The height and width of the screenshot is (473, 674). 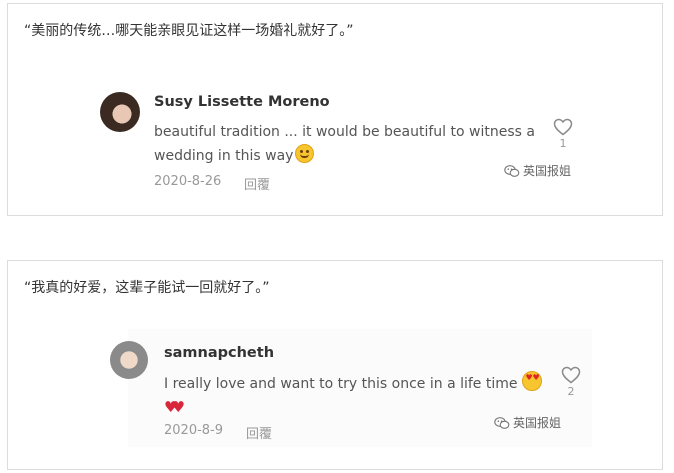 What do you see at coordinates (531, 381) in the screenshot?
I see `smiling-face-with-hearts-emoji-icon` at bounding box center [531, 381].